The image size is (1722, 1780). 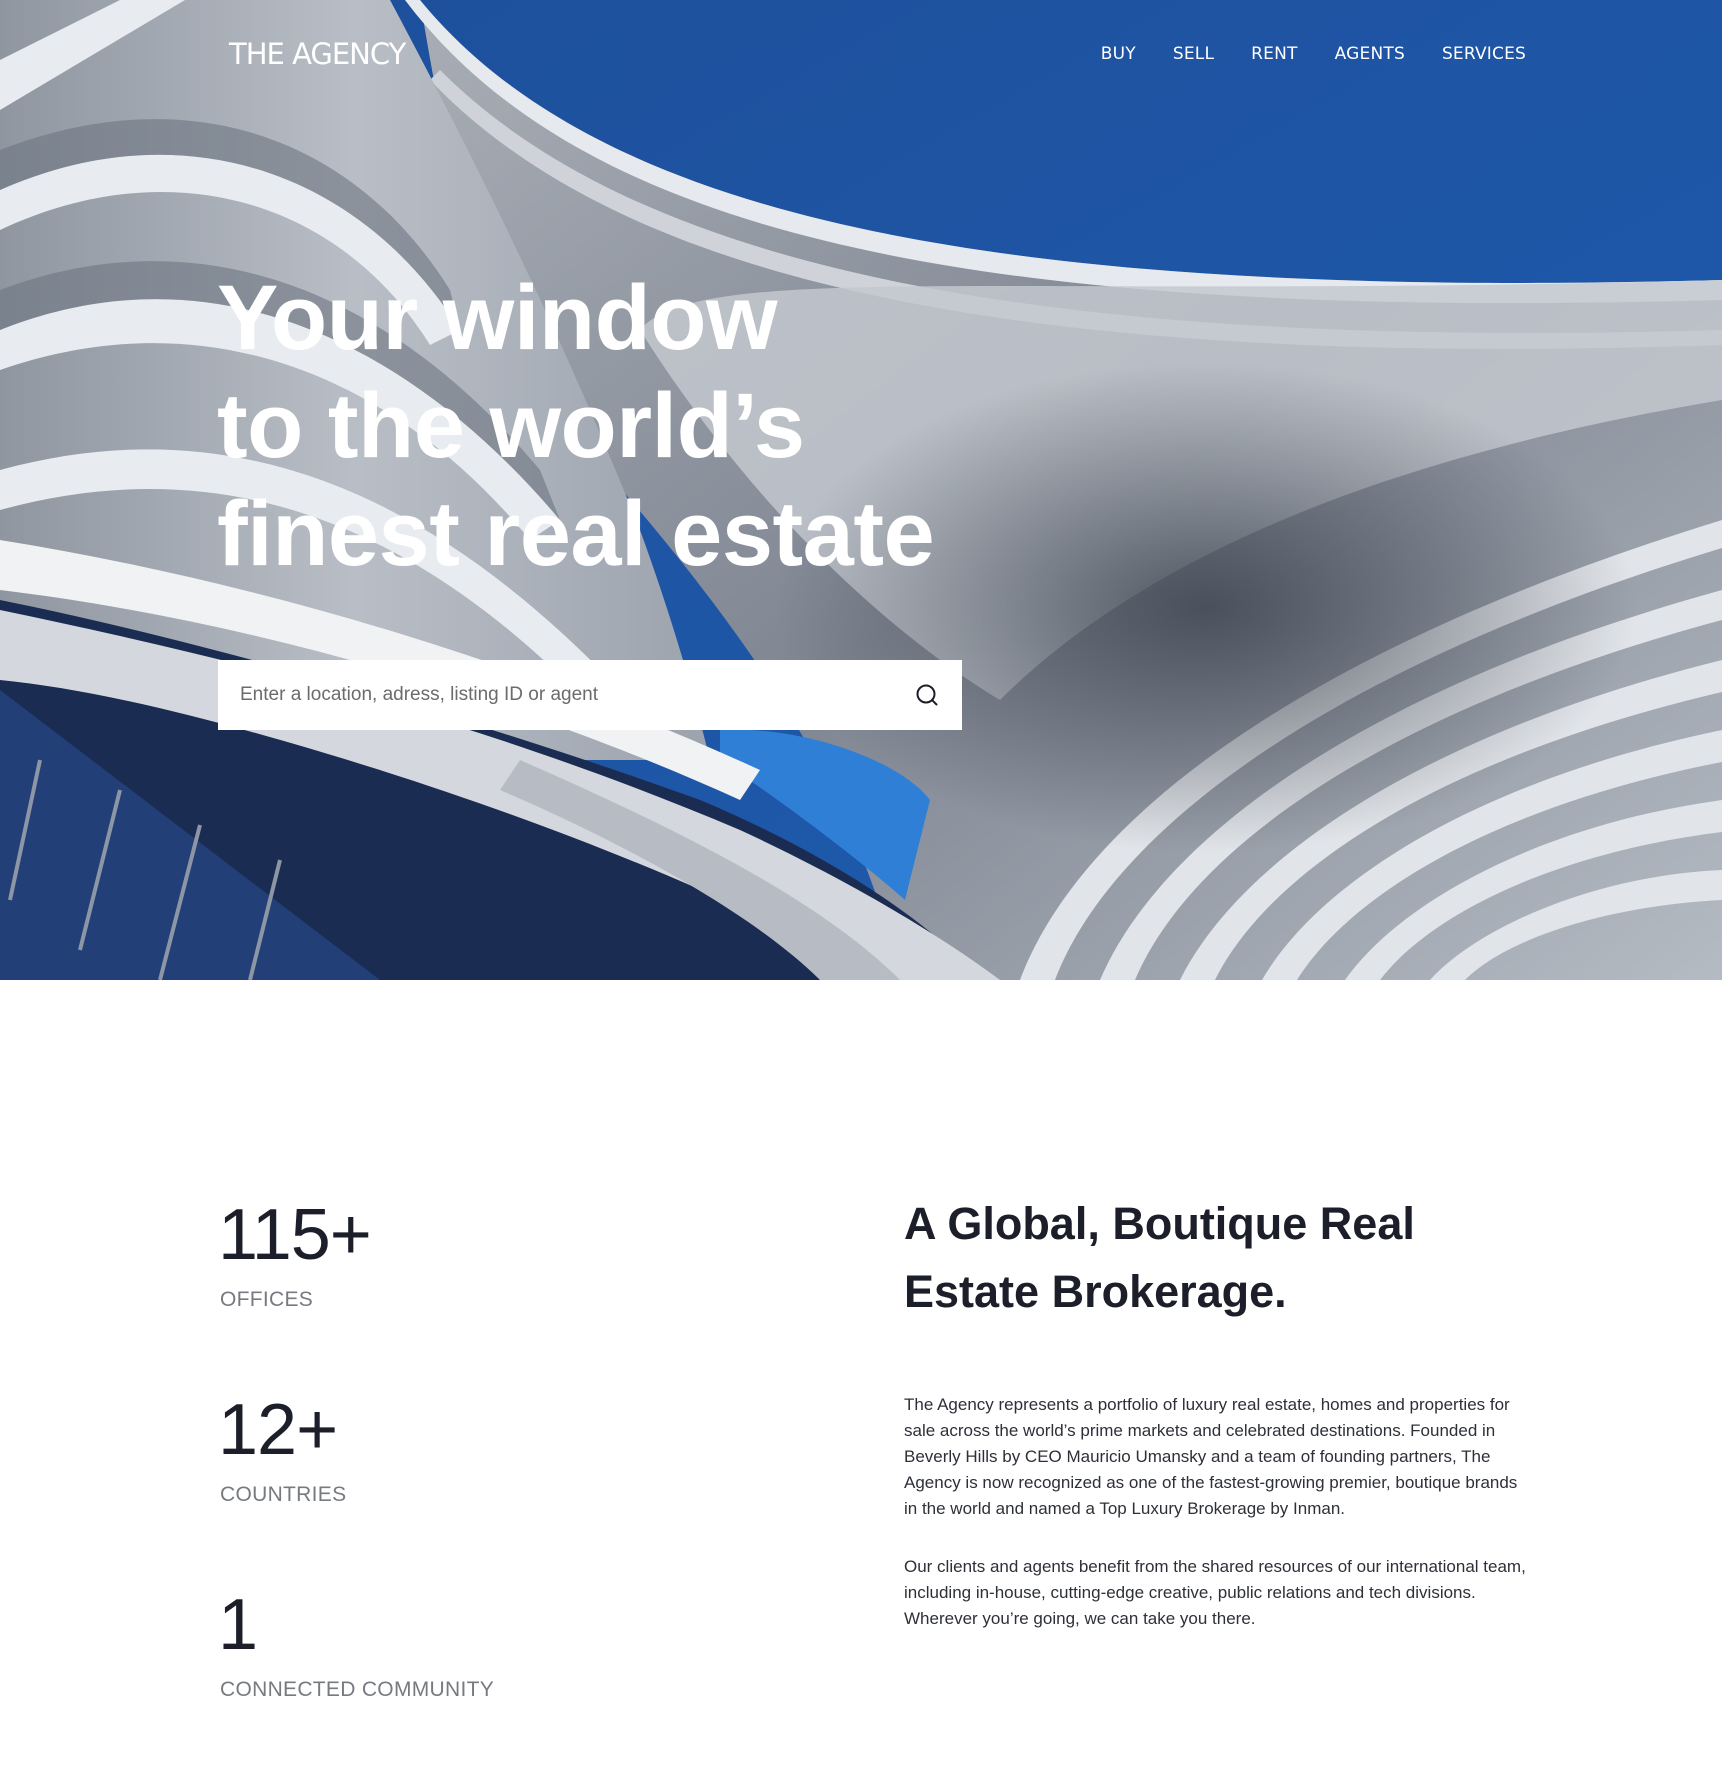 I want to click on hero-title-line-1: Your window, so click(x=497, y=318).